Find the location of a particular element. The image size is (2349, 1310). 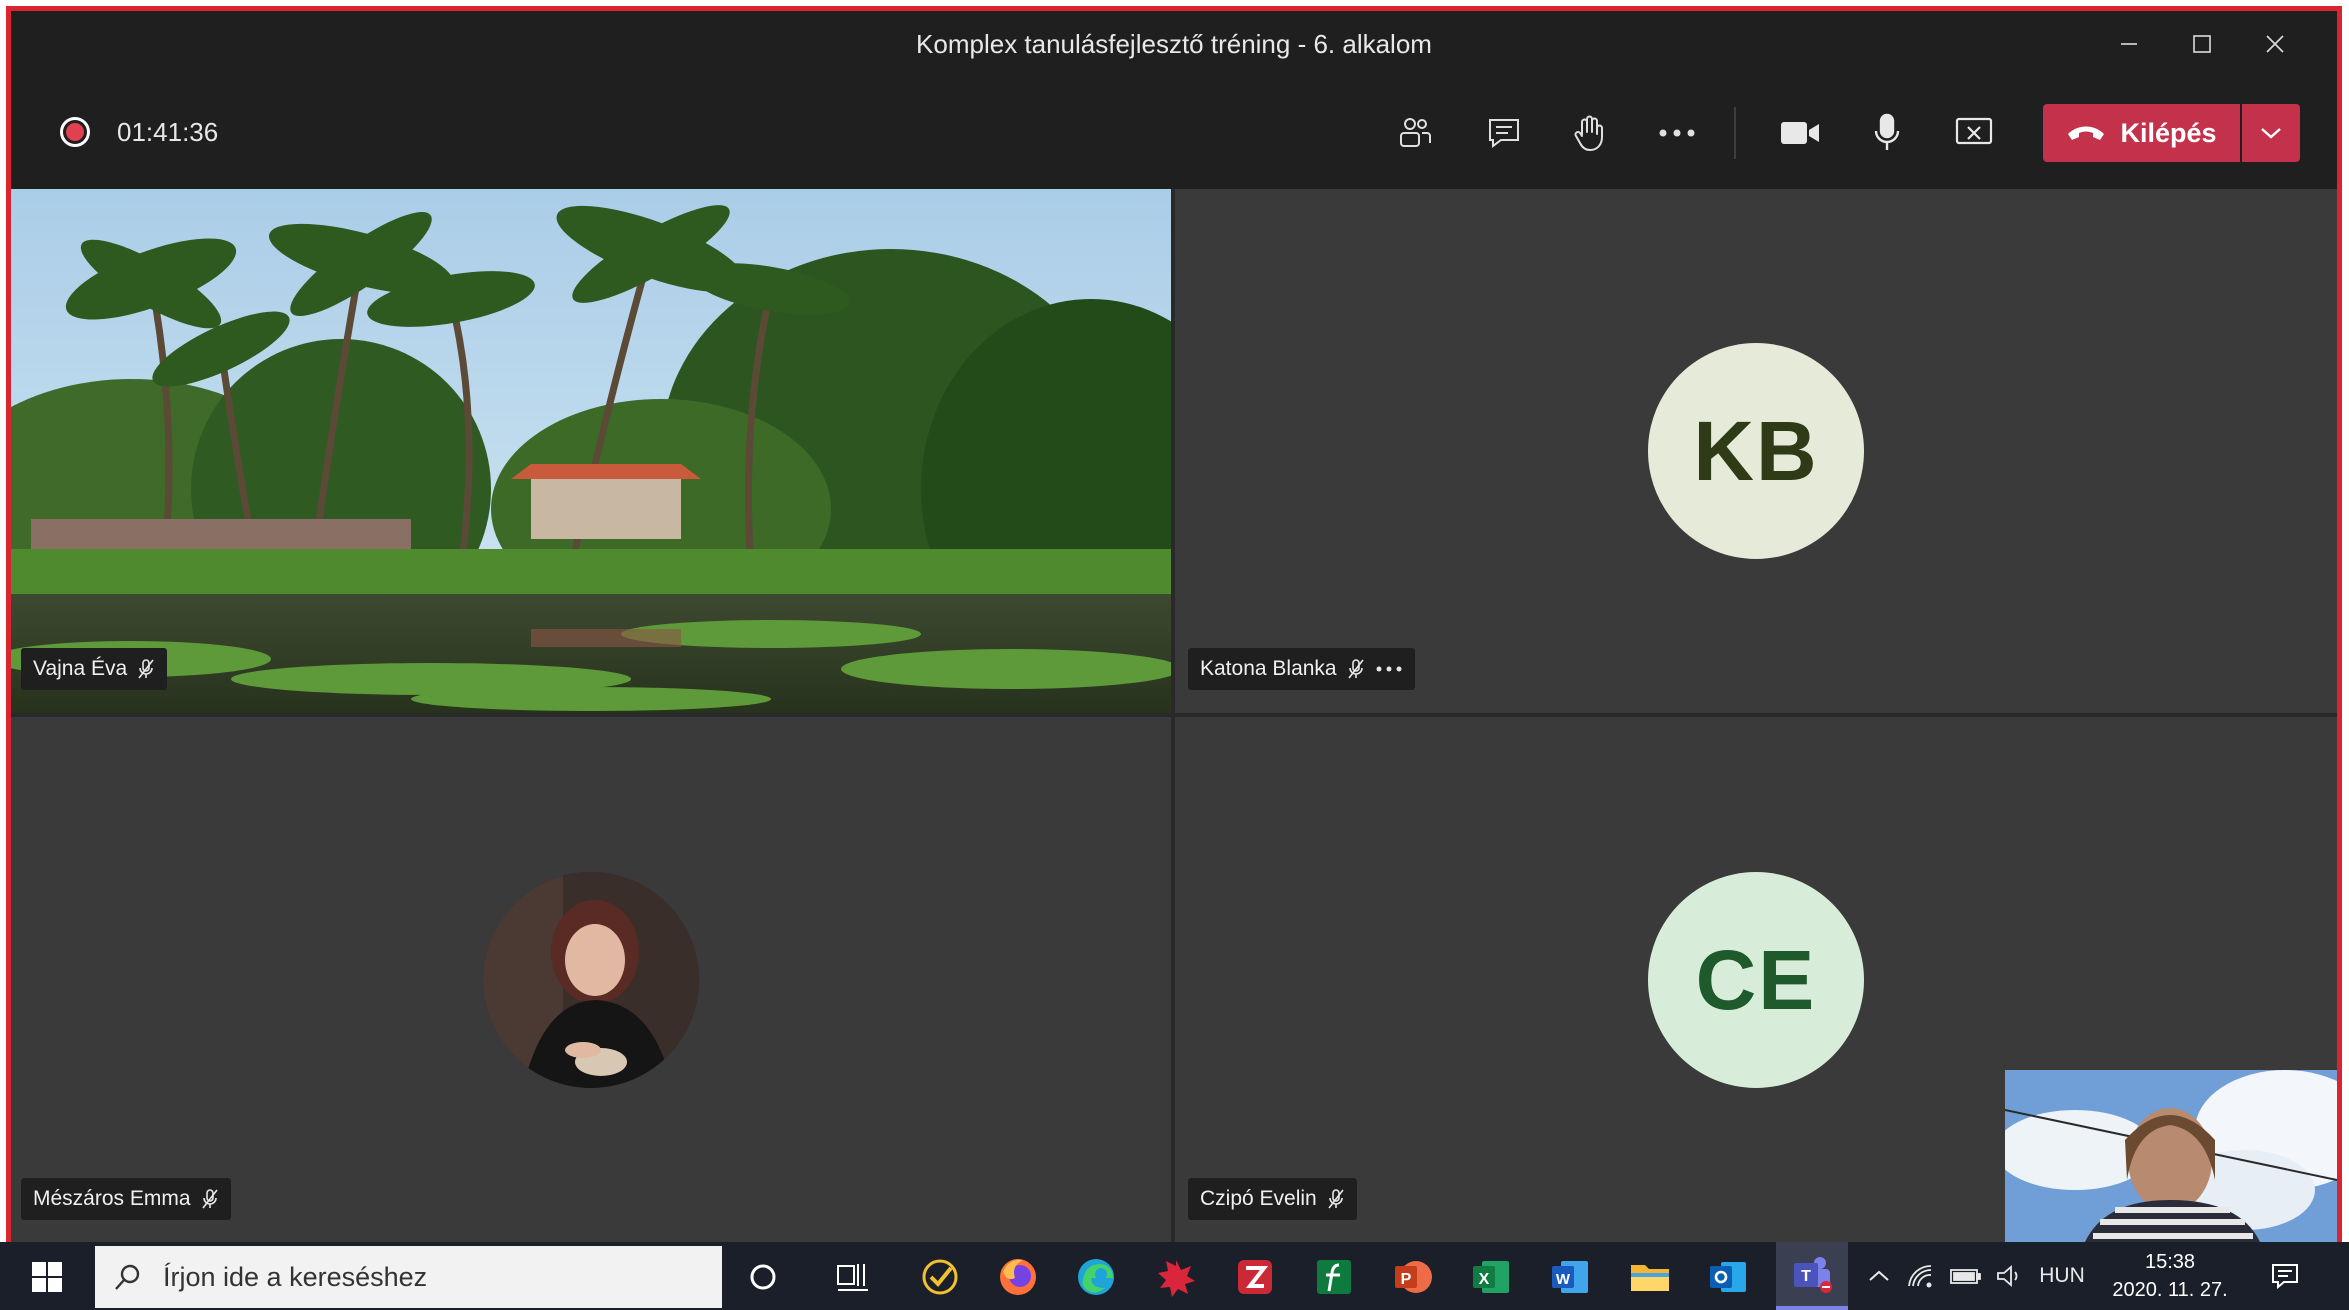

taskbar-app-todo is located at coordinates (940, 1277).